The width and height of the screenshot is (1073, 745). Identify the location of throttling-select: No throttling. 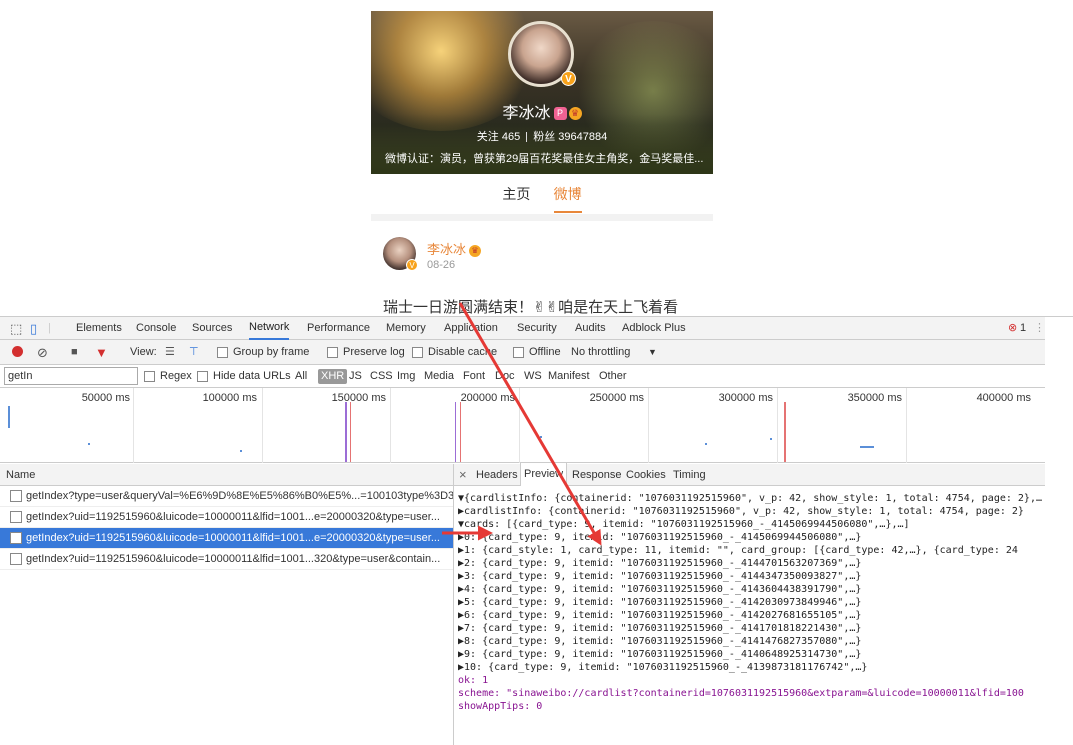
(600, 352).